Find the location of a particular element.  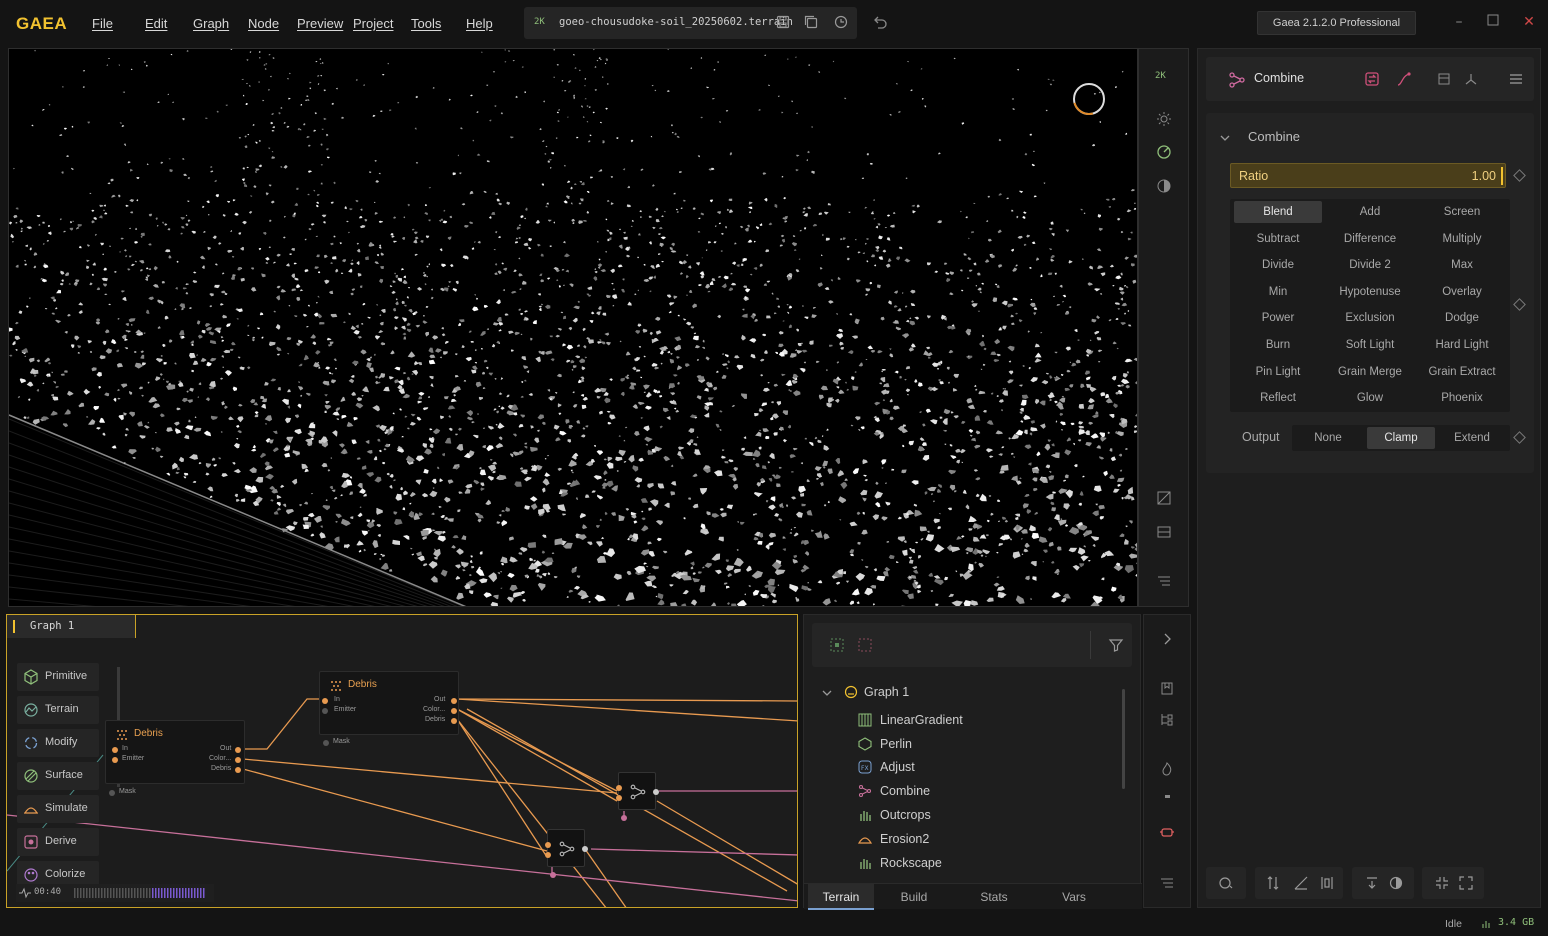

blend-mode-reflect: Reflect is located at coordinates (1278, 398).